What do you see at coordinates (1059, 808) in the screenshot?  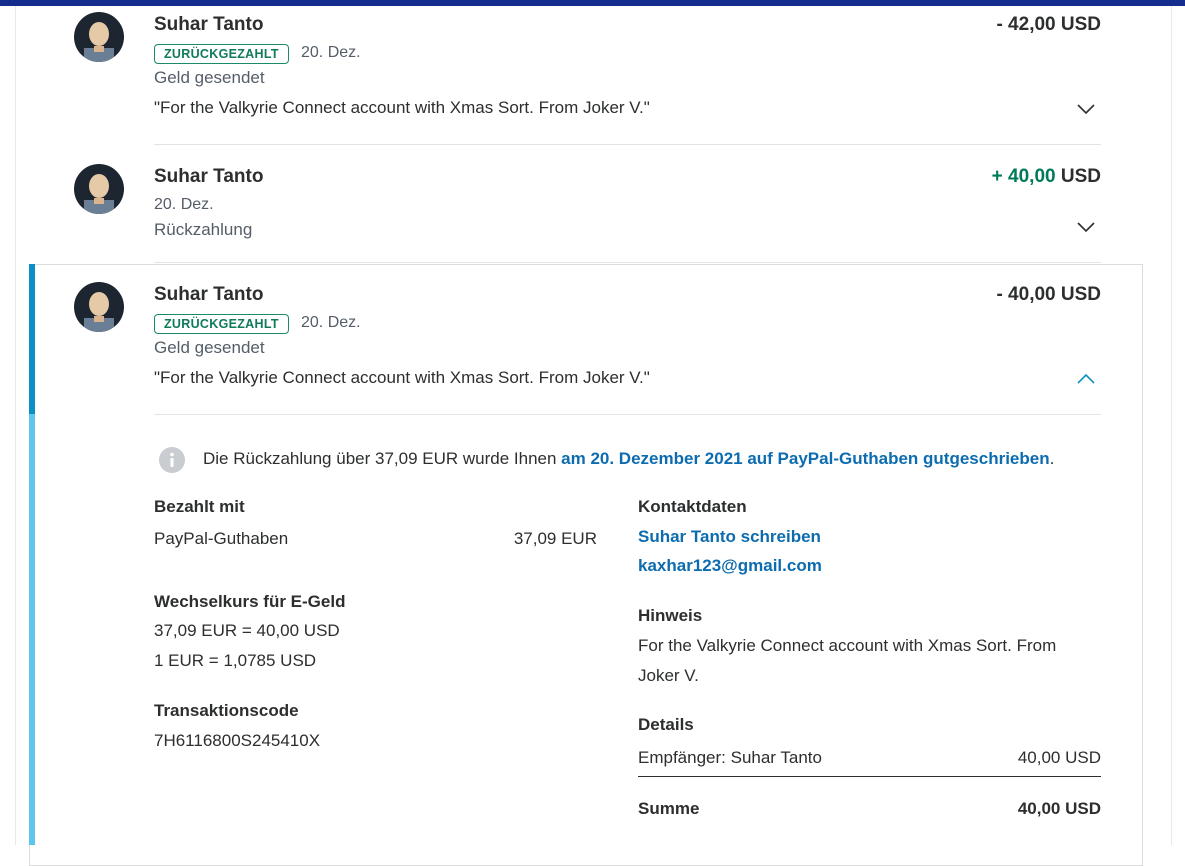 I see `total-amount: 40,00 USD` at bounding box center [1059, 808].